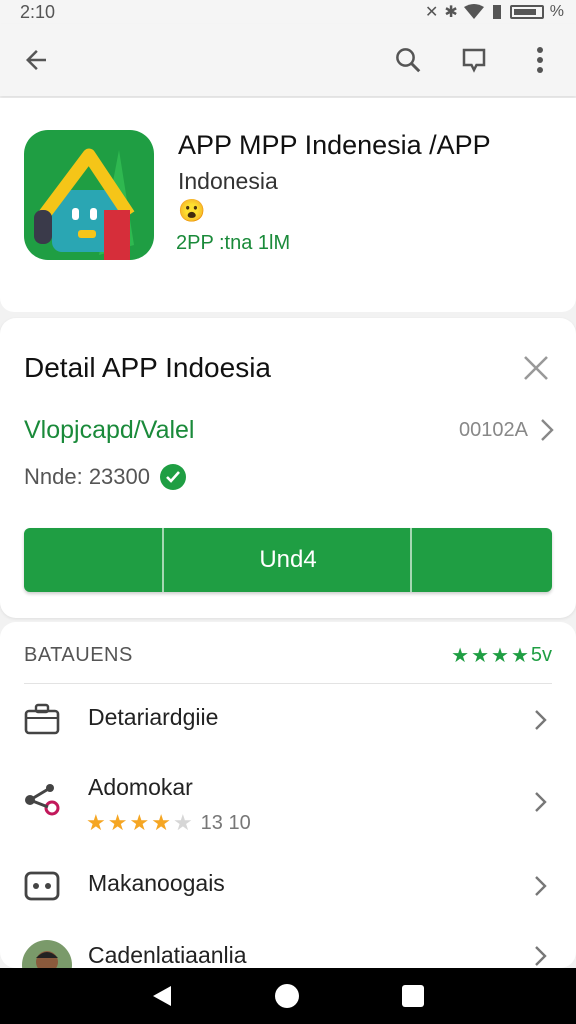 This screenshot has width=576, height=1024. I want to click on list-item: Adomokar ★ ★ ★ ★ ★ 13 10, so click(288, 805).